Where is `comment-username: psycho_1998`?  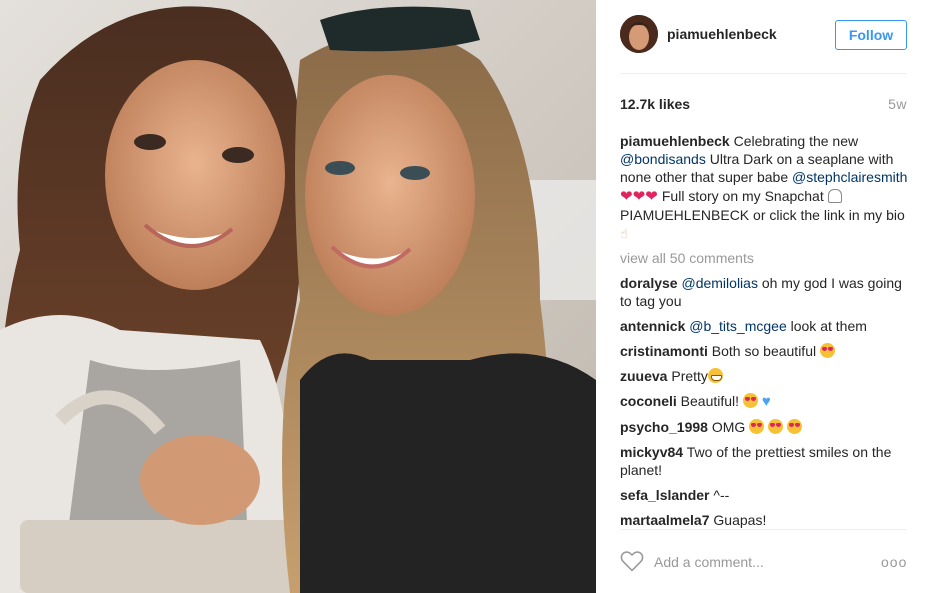
comment-username: psycho_1998 is located at coordinates (664, 427).